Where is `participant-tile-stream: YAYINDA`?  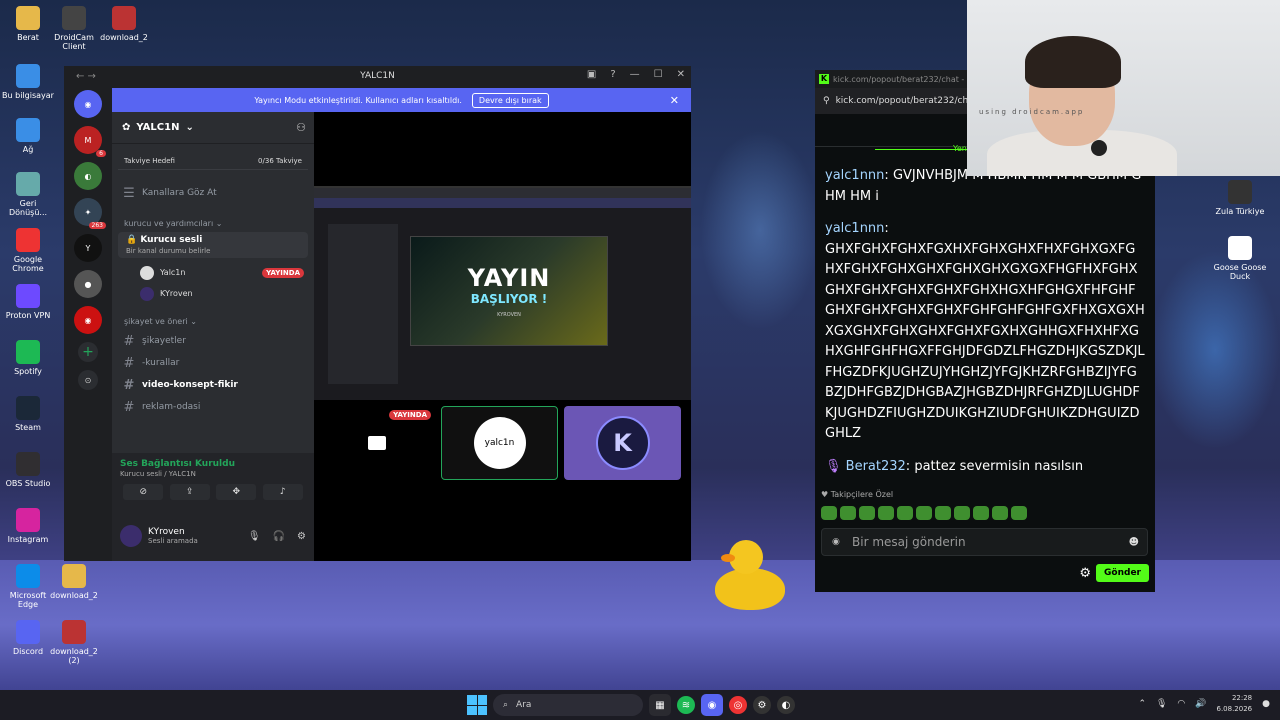
participant-tile-stream: YAYINDA is located at coordinates (376, 443).